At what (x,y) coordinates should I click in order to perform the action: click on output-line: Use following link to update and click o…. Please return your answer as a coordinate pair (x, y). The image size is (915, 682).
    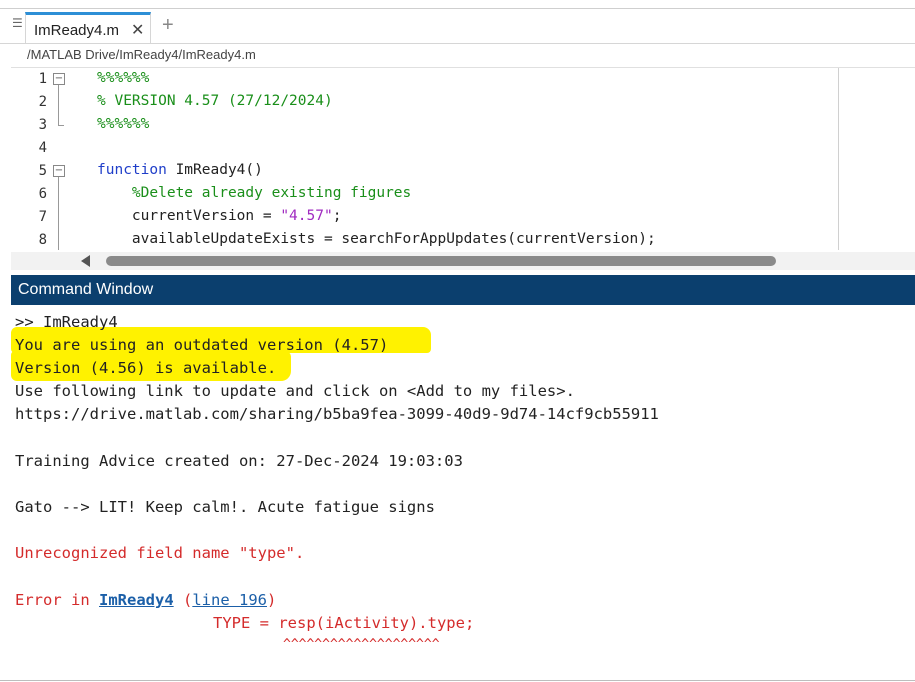
    Looking at the image, I should click on (295, 391).